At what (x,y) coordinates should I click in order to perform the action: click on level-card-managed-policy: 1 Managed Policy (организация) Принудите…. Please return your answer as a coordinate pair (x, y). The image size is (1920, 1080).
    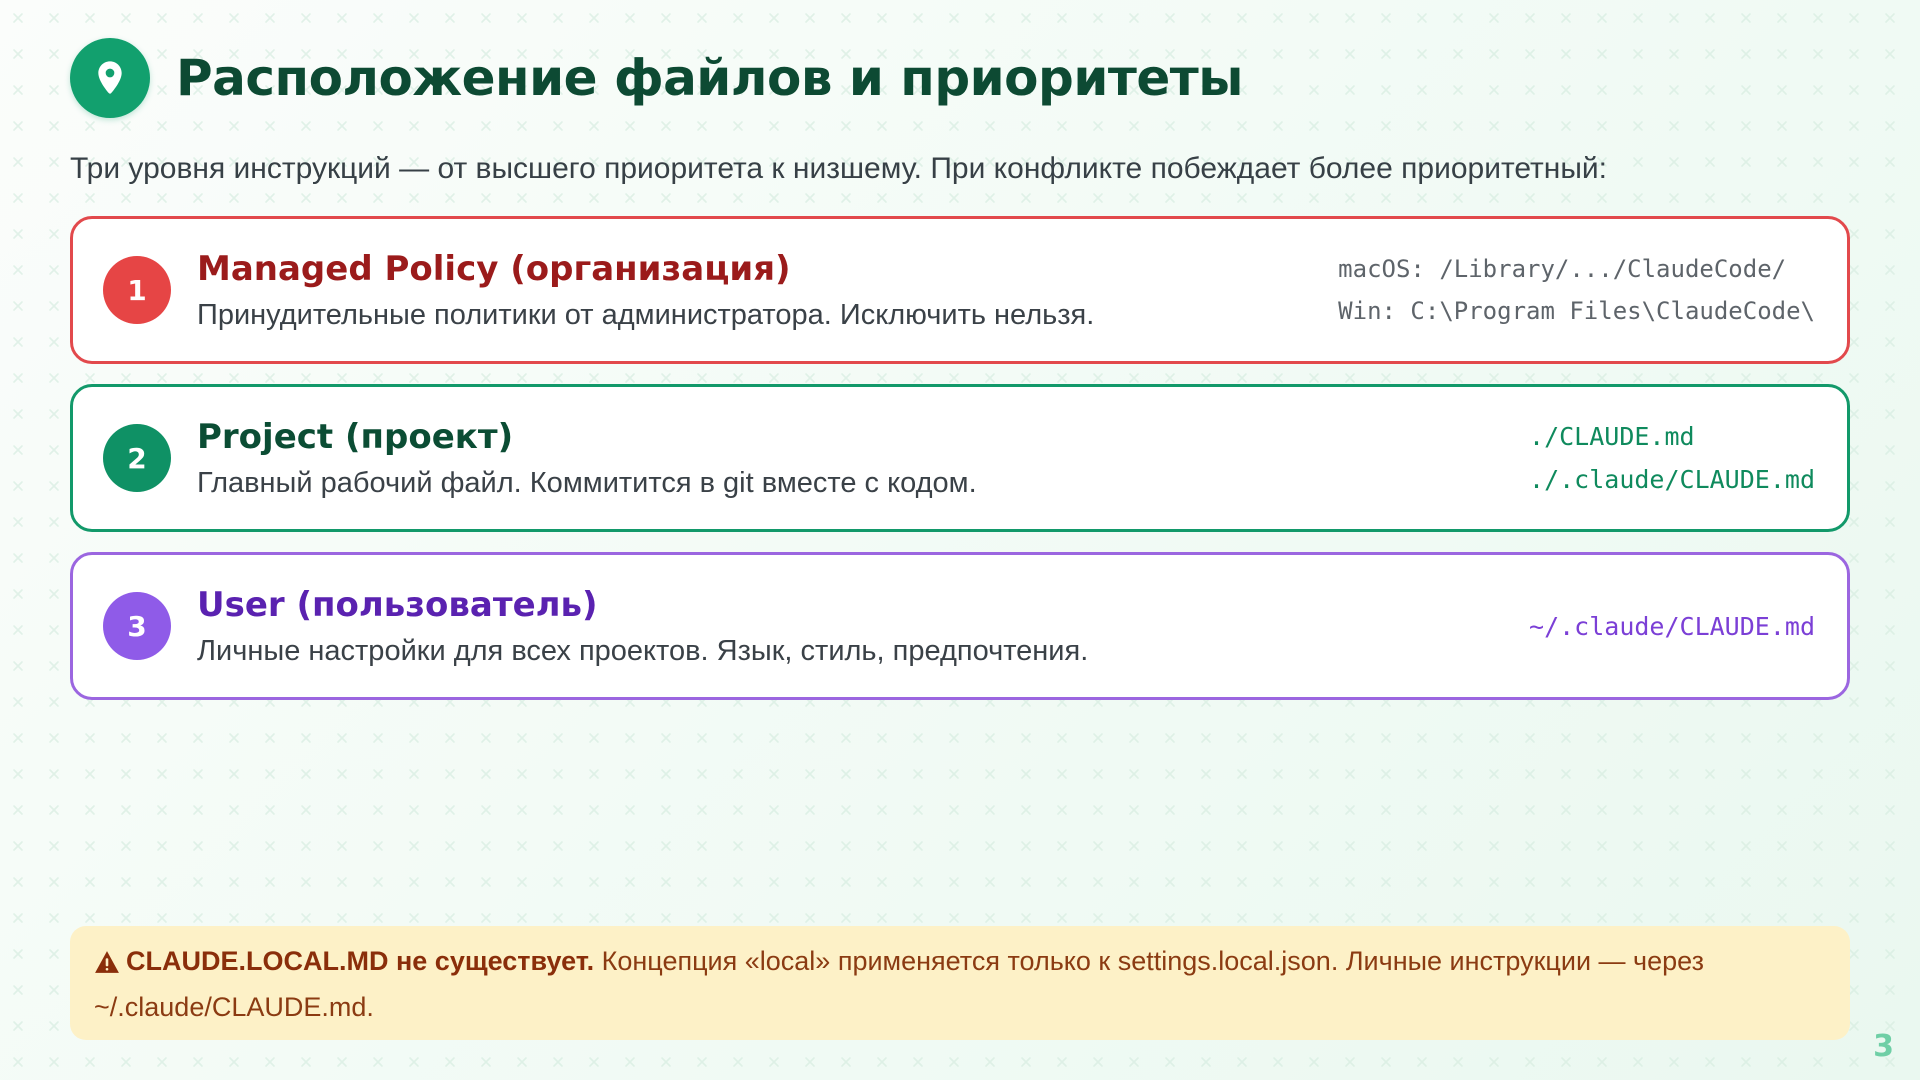
    Looking at the image, I should click on (960, 290).